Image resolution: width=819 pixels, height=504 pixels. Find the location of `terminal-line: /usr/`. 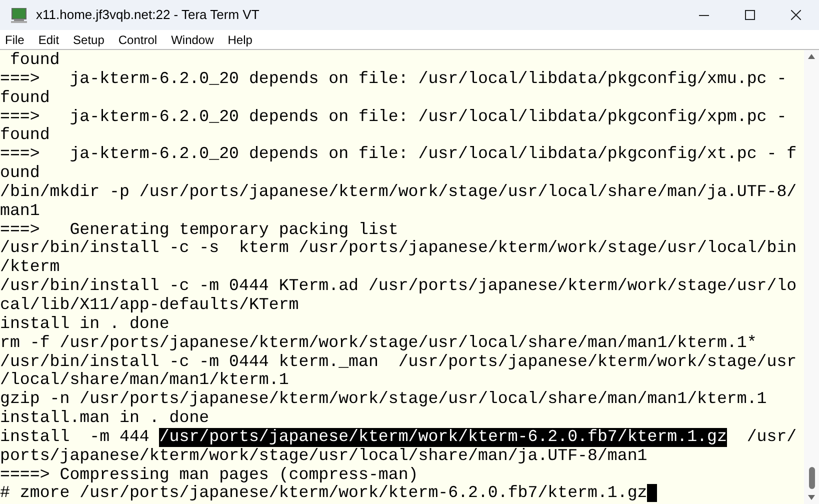

terminal-line: /usr/ is located at coordinates (771, 437).